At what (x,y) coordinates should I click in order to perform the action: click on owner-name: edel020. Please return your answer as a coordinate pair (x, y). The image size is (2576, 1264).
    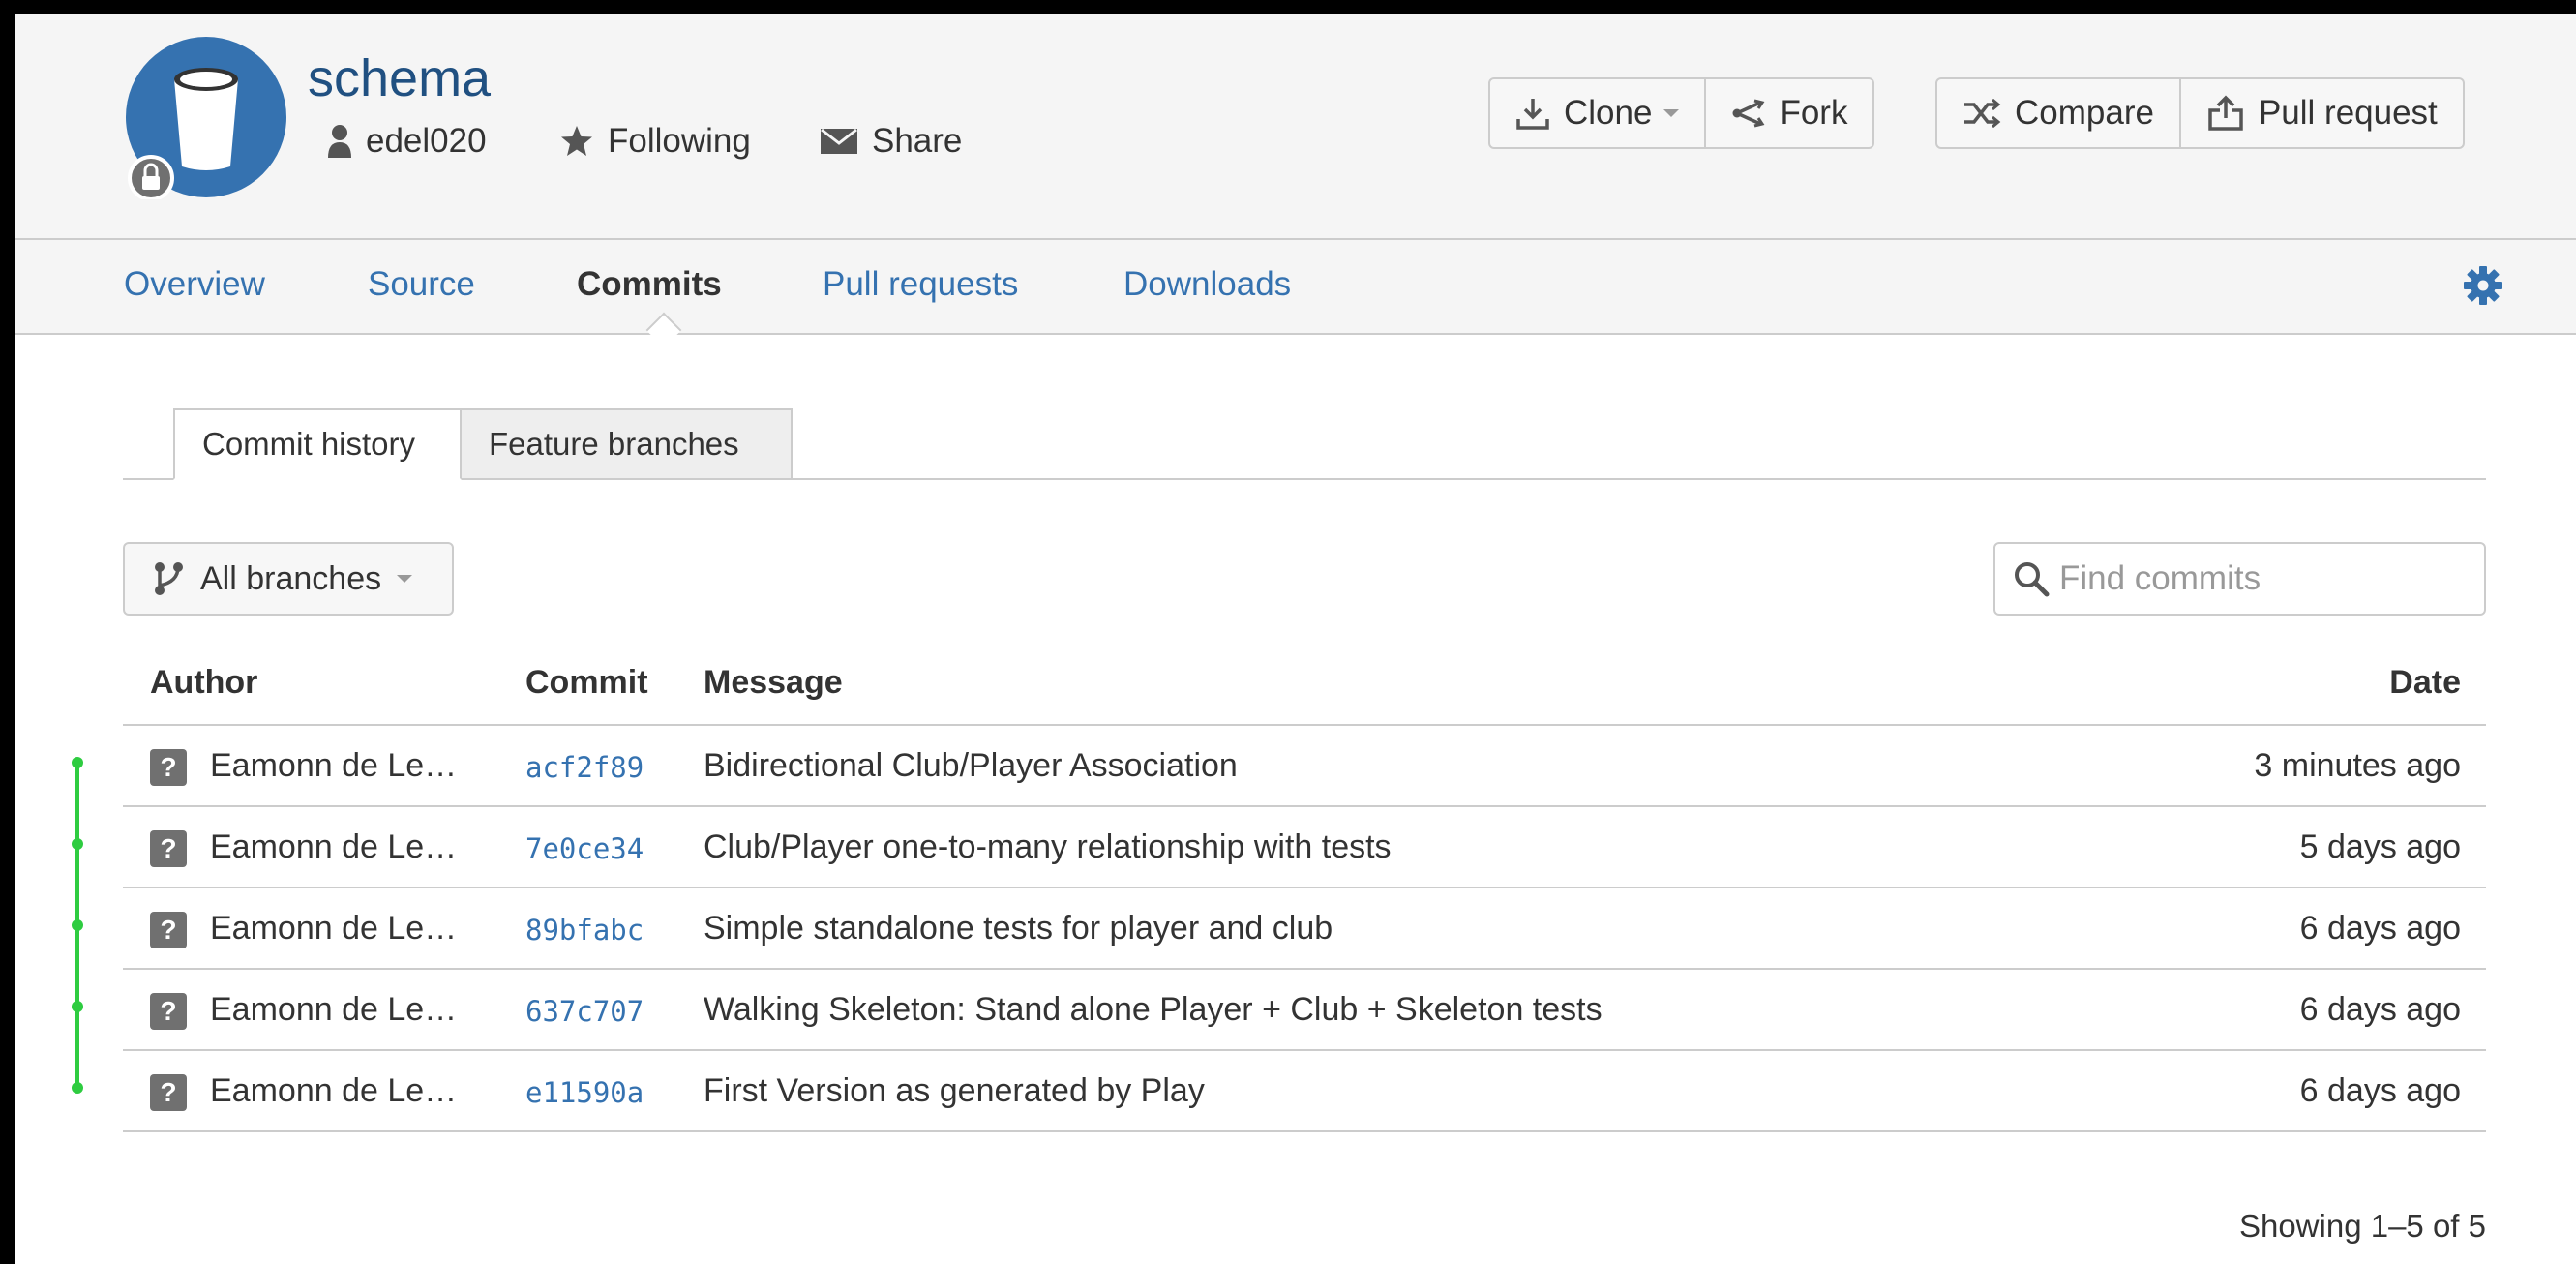
    Looking at the image, I should click on (426, 141).